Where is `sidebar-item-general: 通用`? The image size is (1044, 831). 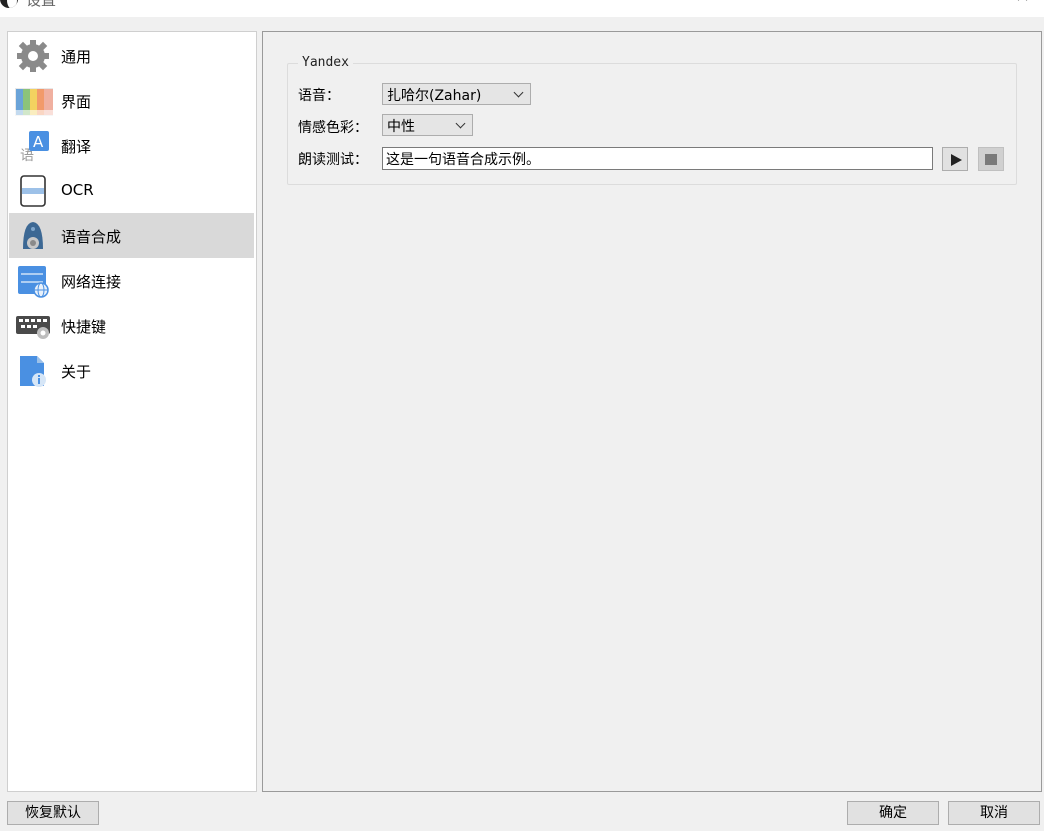
sidebar-item-general: 通用 is located at coordinates (131, 55).